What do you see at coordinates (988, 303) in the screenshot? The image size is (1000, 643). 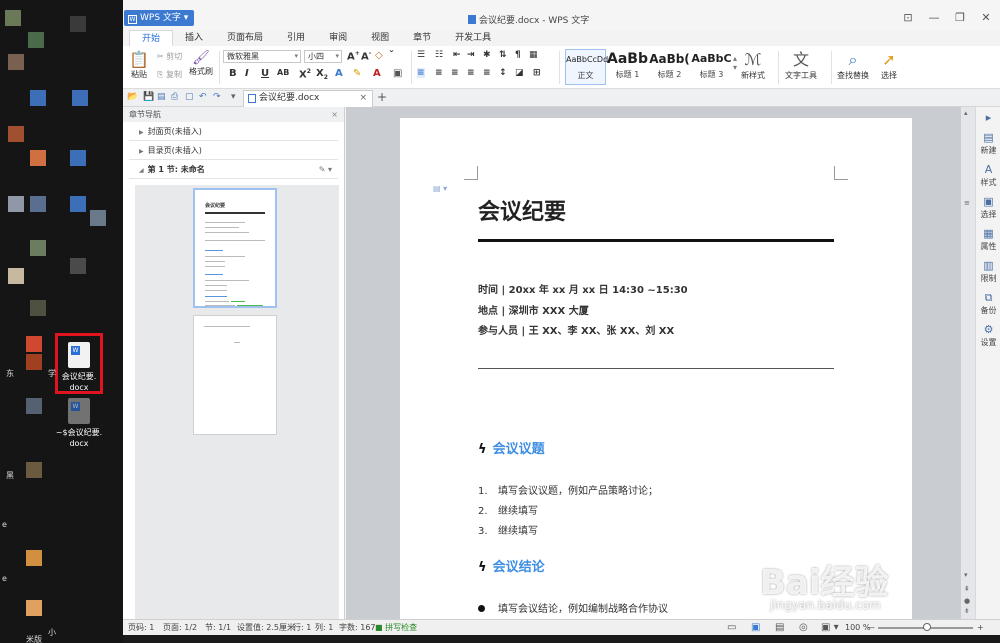 I see `rail-backup-button: ⧉ 备份` at bounding box center [988, 303].